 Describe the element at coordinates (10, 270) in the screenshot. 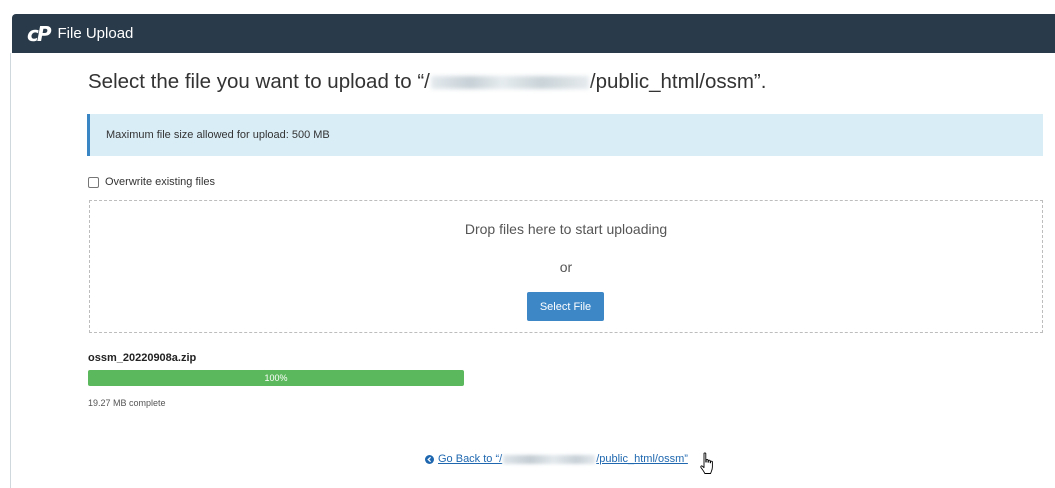

I see `left-divider` at that location.